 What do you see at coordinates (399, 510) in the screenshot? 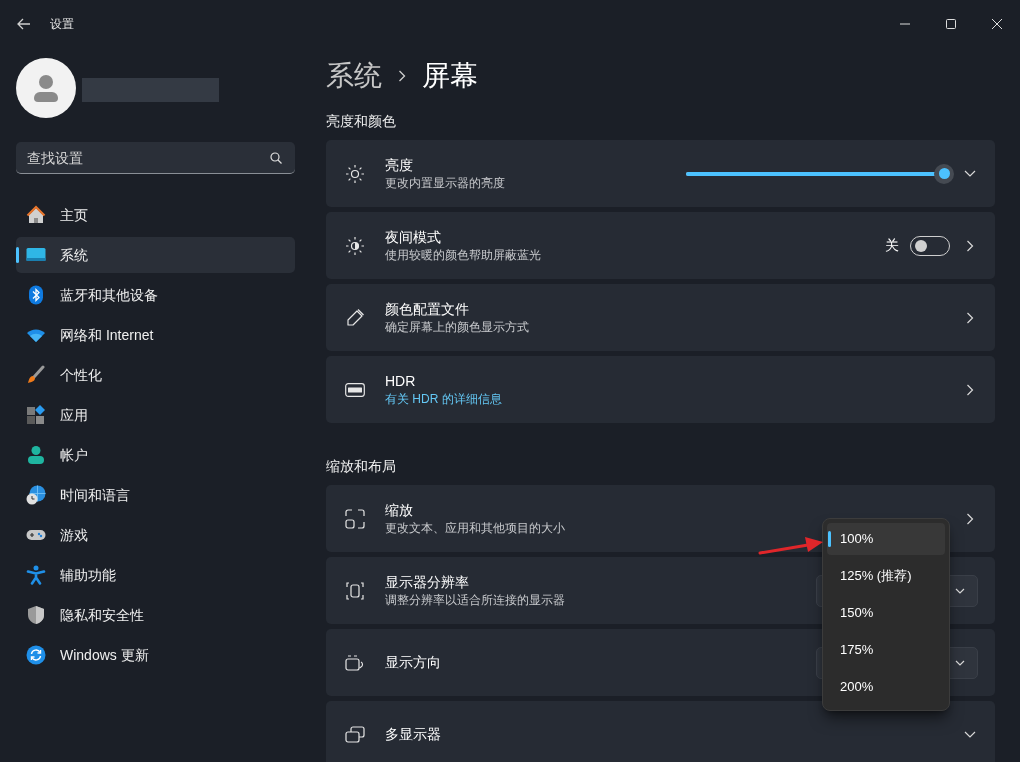
I see `card-title: 缩放` at bounding box center [399, 510].